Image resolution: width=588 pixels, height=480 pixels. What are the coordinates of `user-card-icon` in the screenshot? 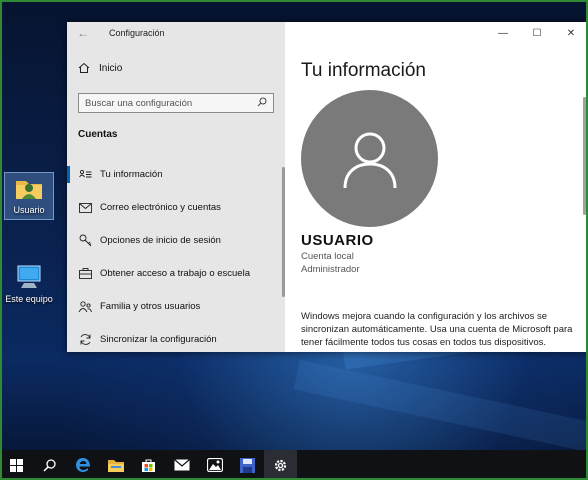 It's located at (85, 175).